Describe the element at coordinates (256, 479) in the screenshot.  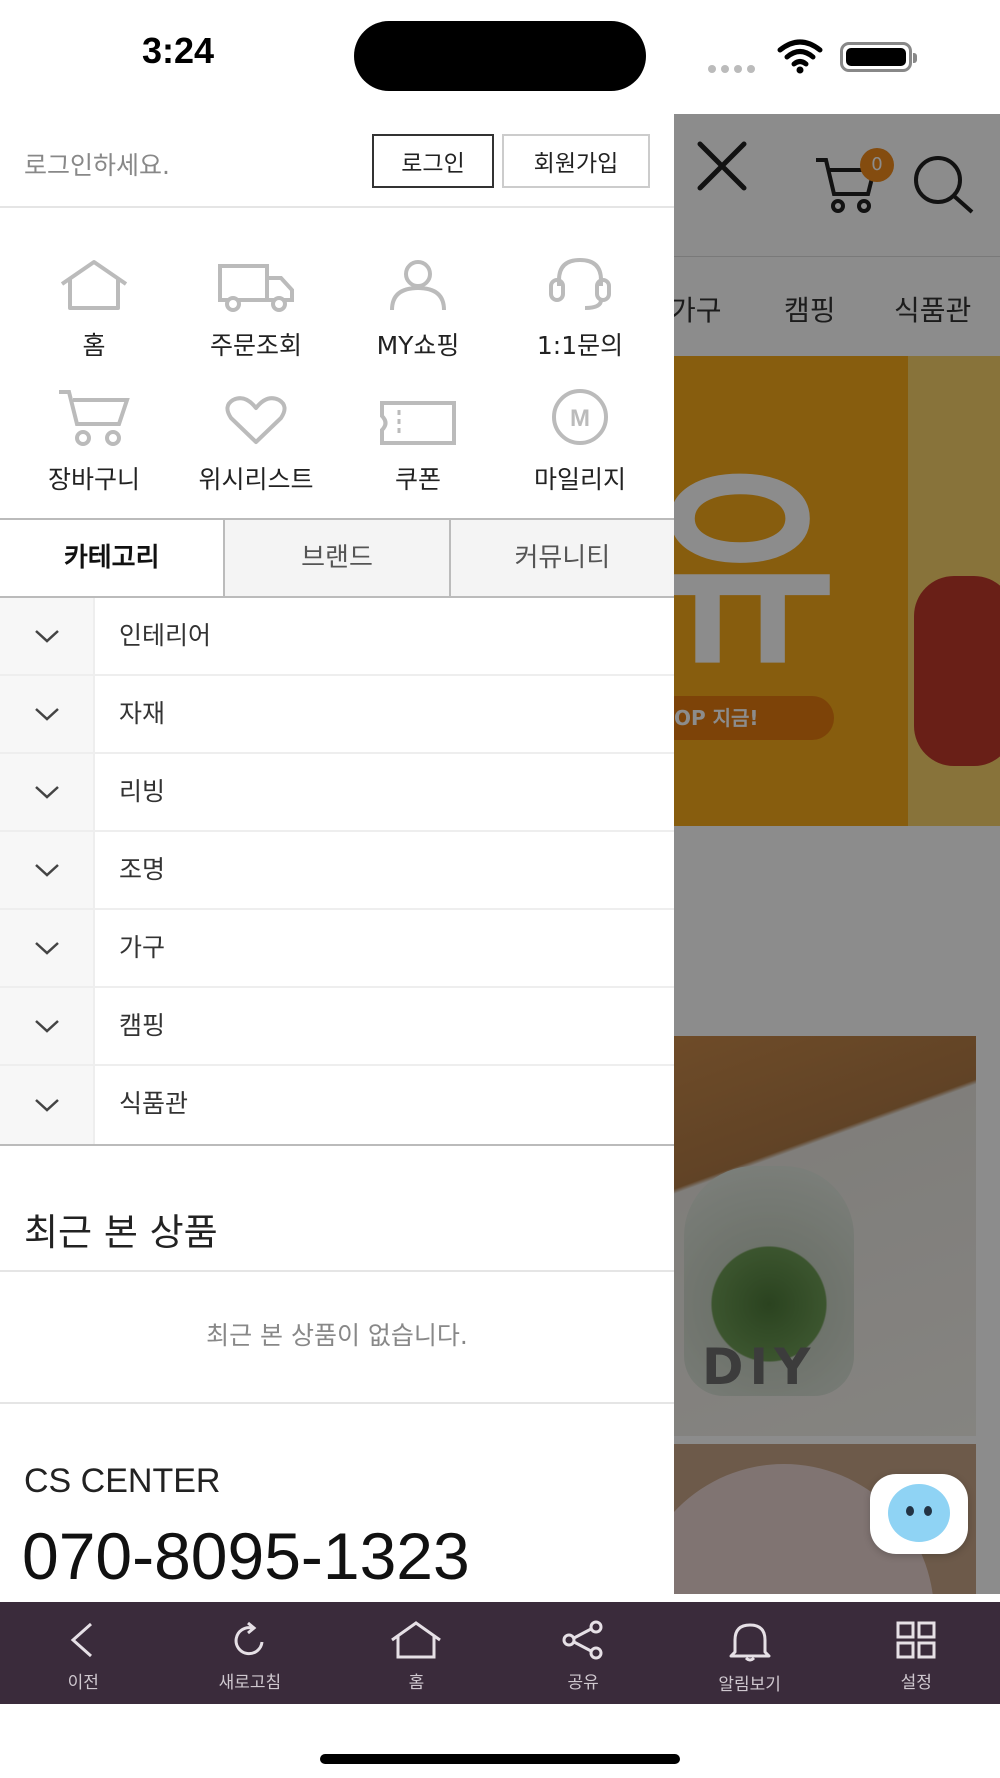
I see `quick-label: 위시리스트` at that location.